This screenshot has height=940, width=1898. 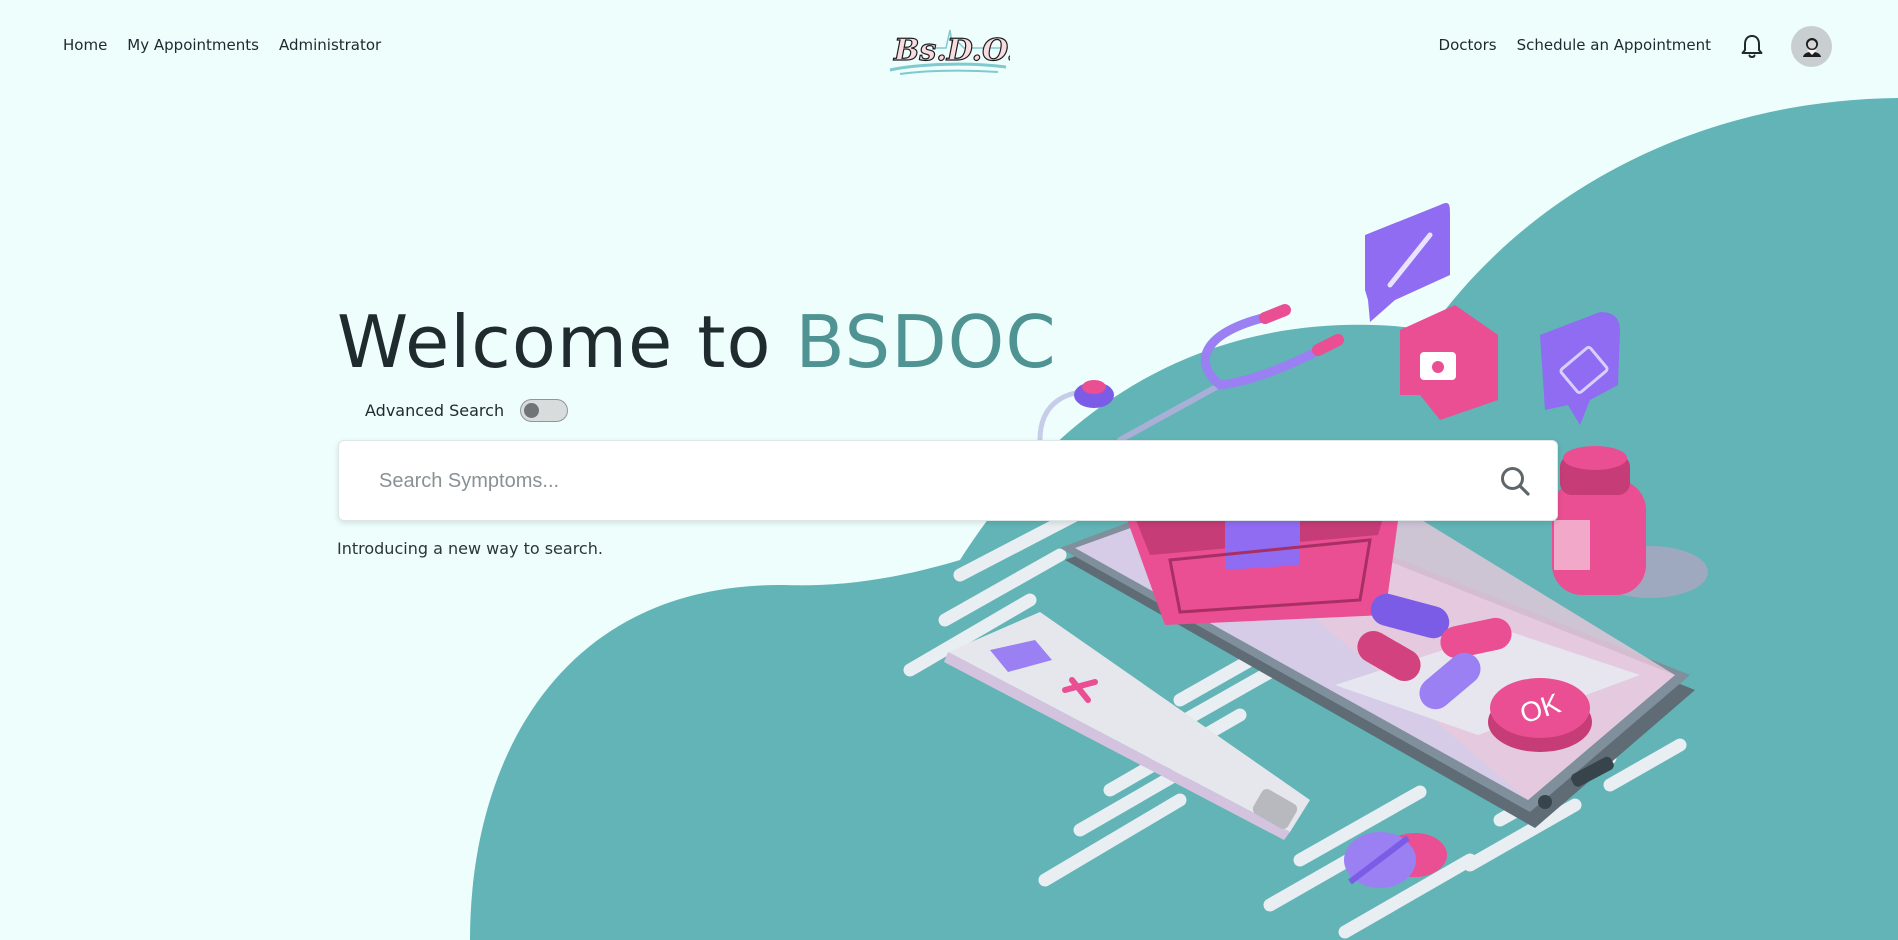 I want to click on title-prefix: Welcome to, so click(x=566, y=342).